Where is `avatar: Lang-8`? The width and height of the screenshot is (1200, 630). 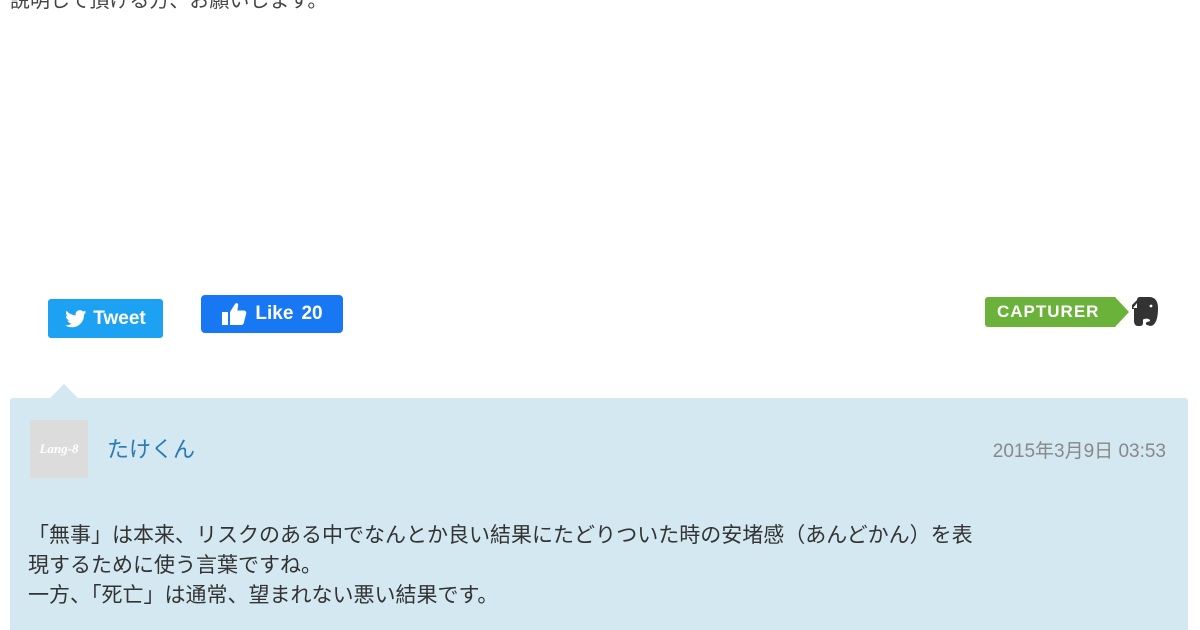 avatar: Lang-8 is located at coordinates (59, 449).